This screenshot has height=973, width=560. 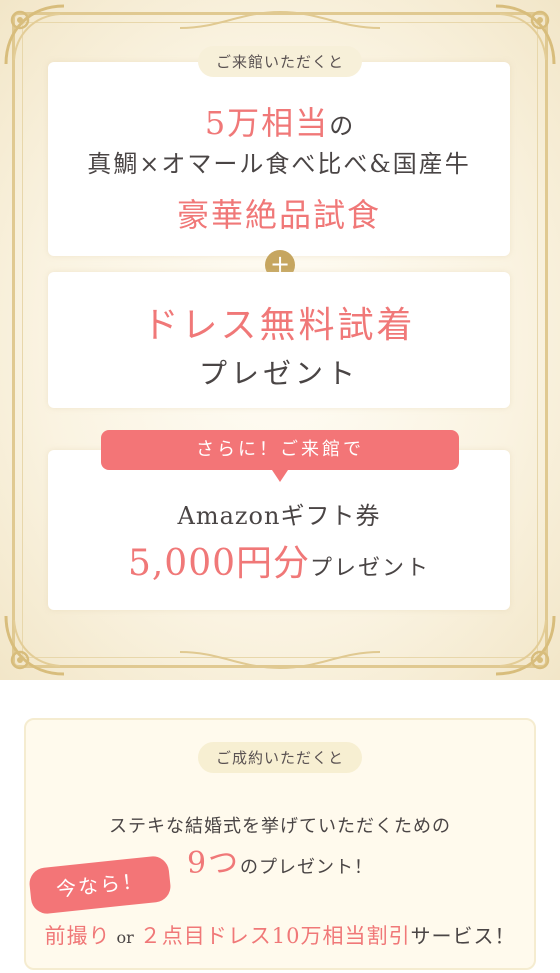 I want to click on contract-intro-pill: ご成約いただくと, so click(x=280, y=757).